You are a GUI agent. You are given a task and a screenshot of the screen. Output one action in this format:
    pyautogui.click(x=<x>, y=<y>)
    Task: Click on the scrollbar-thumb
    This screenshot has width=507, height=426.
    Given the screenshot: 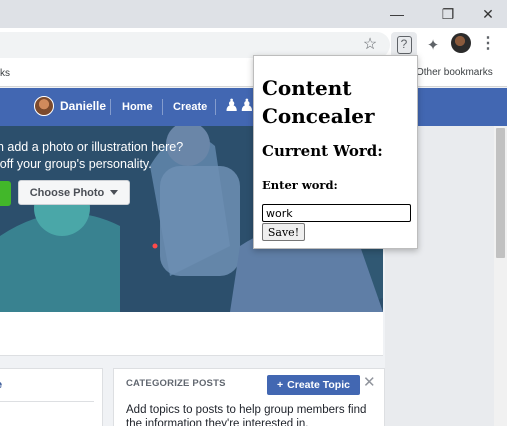 What is the action you would take?
    pyautogui.click(x=500, y=193)
    